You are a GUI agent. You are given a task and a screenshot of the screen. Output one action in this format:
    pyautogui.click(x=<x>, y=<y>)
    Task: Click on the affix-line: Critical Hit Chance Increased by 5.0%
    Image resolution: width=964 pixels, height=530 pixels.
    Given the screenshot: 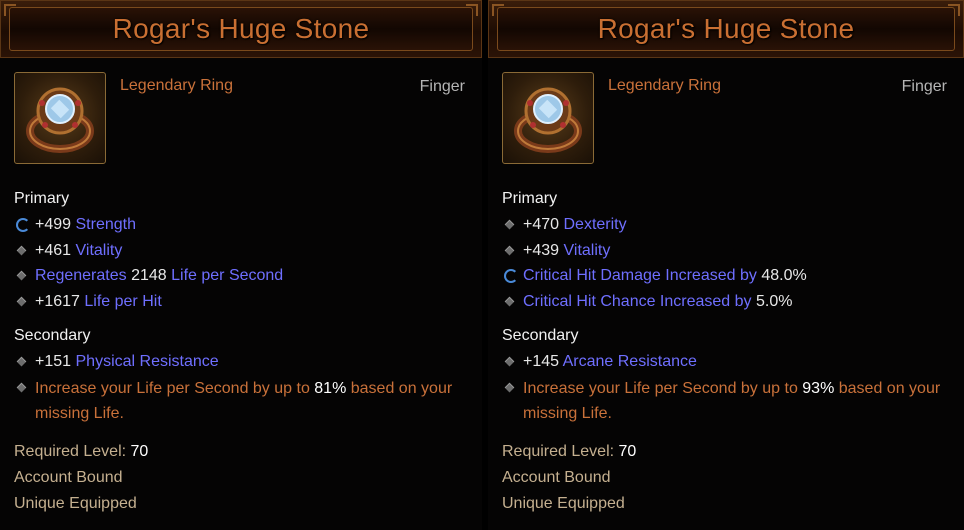 What is the action you would take?
    pyautogui.click(x=647, y=302)
    